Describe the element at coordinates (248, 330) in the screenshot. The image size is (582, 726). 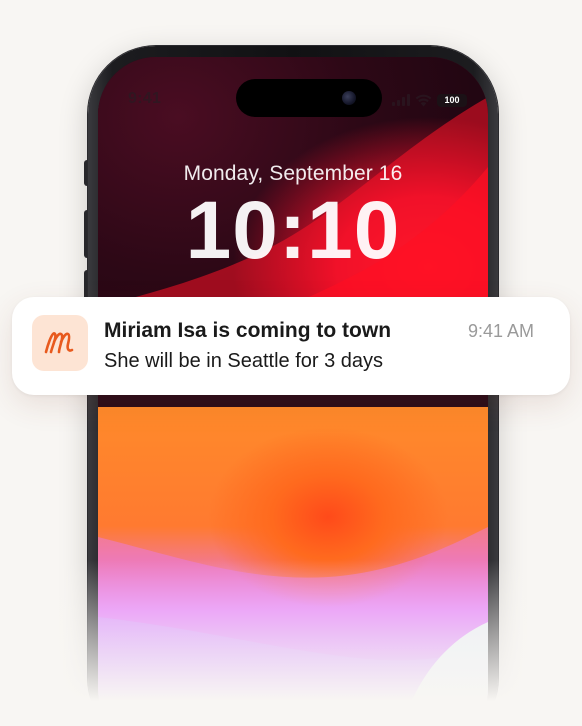
I see `notification-title: Miriam Isa is coming to town` at that location.